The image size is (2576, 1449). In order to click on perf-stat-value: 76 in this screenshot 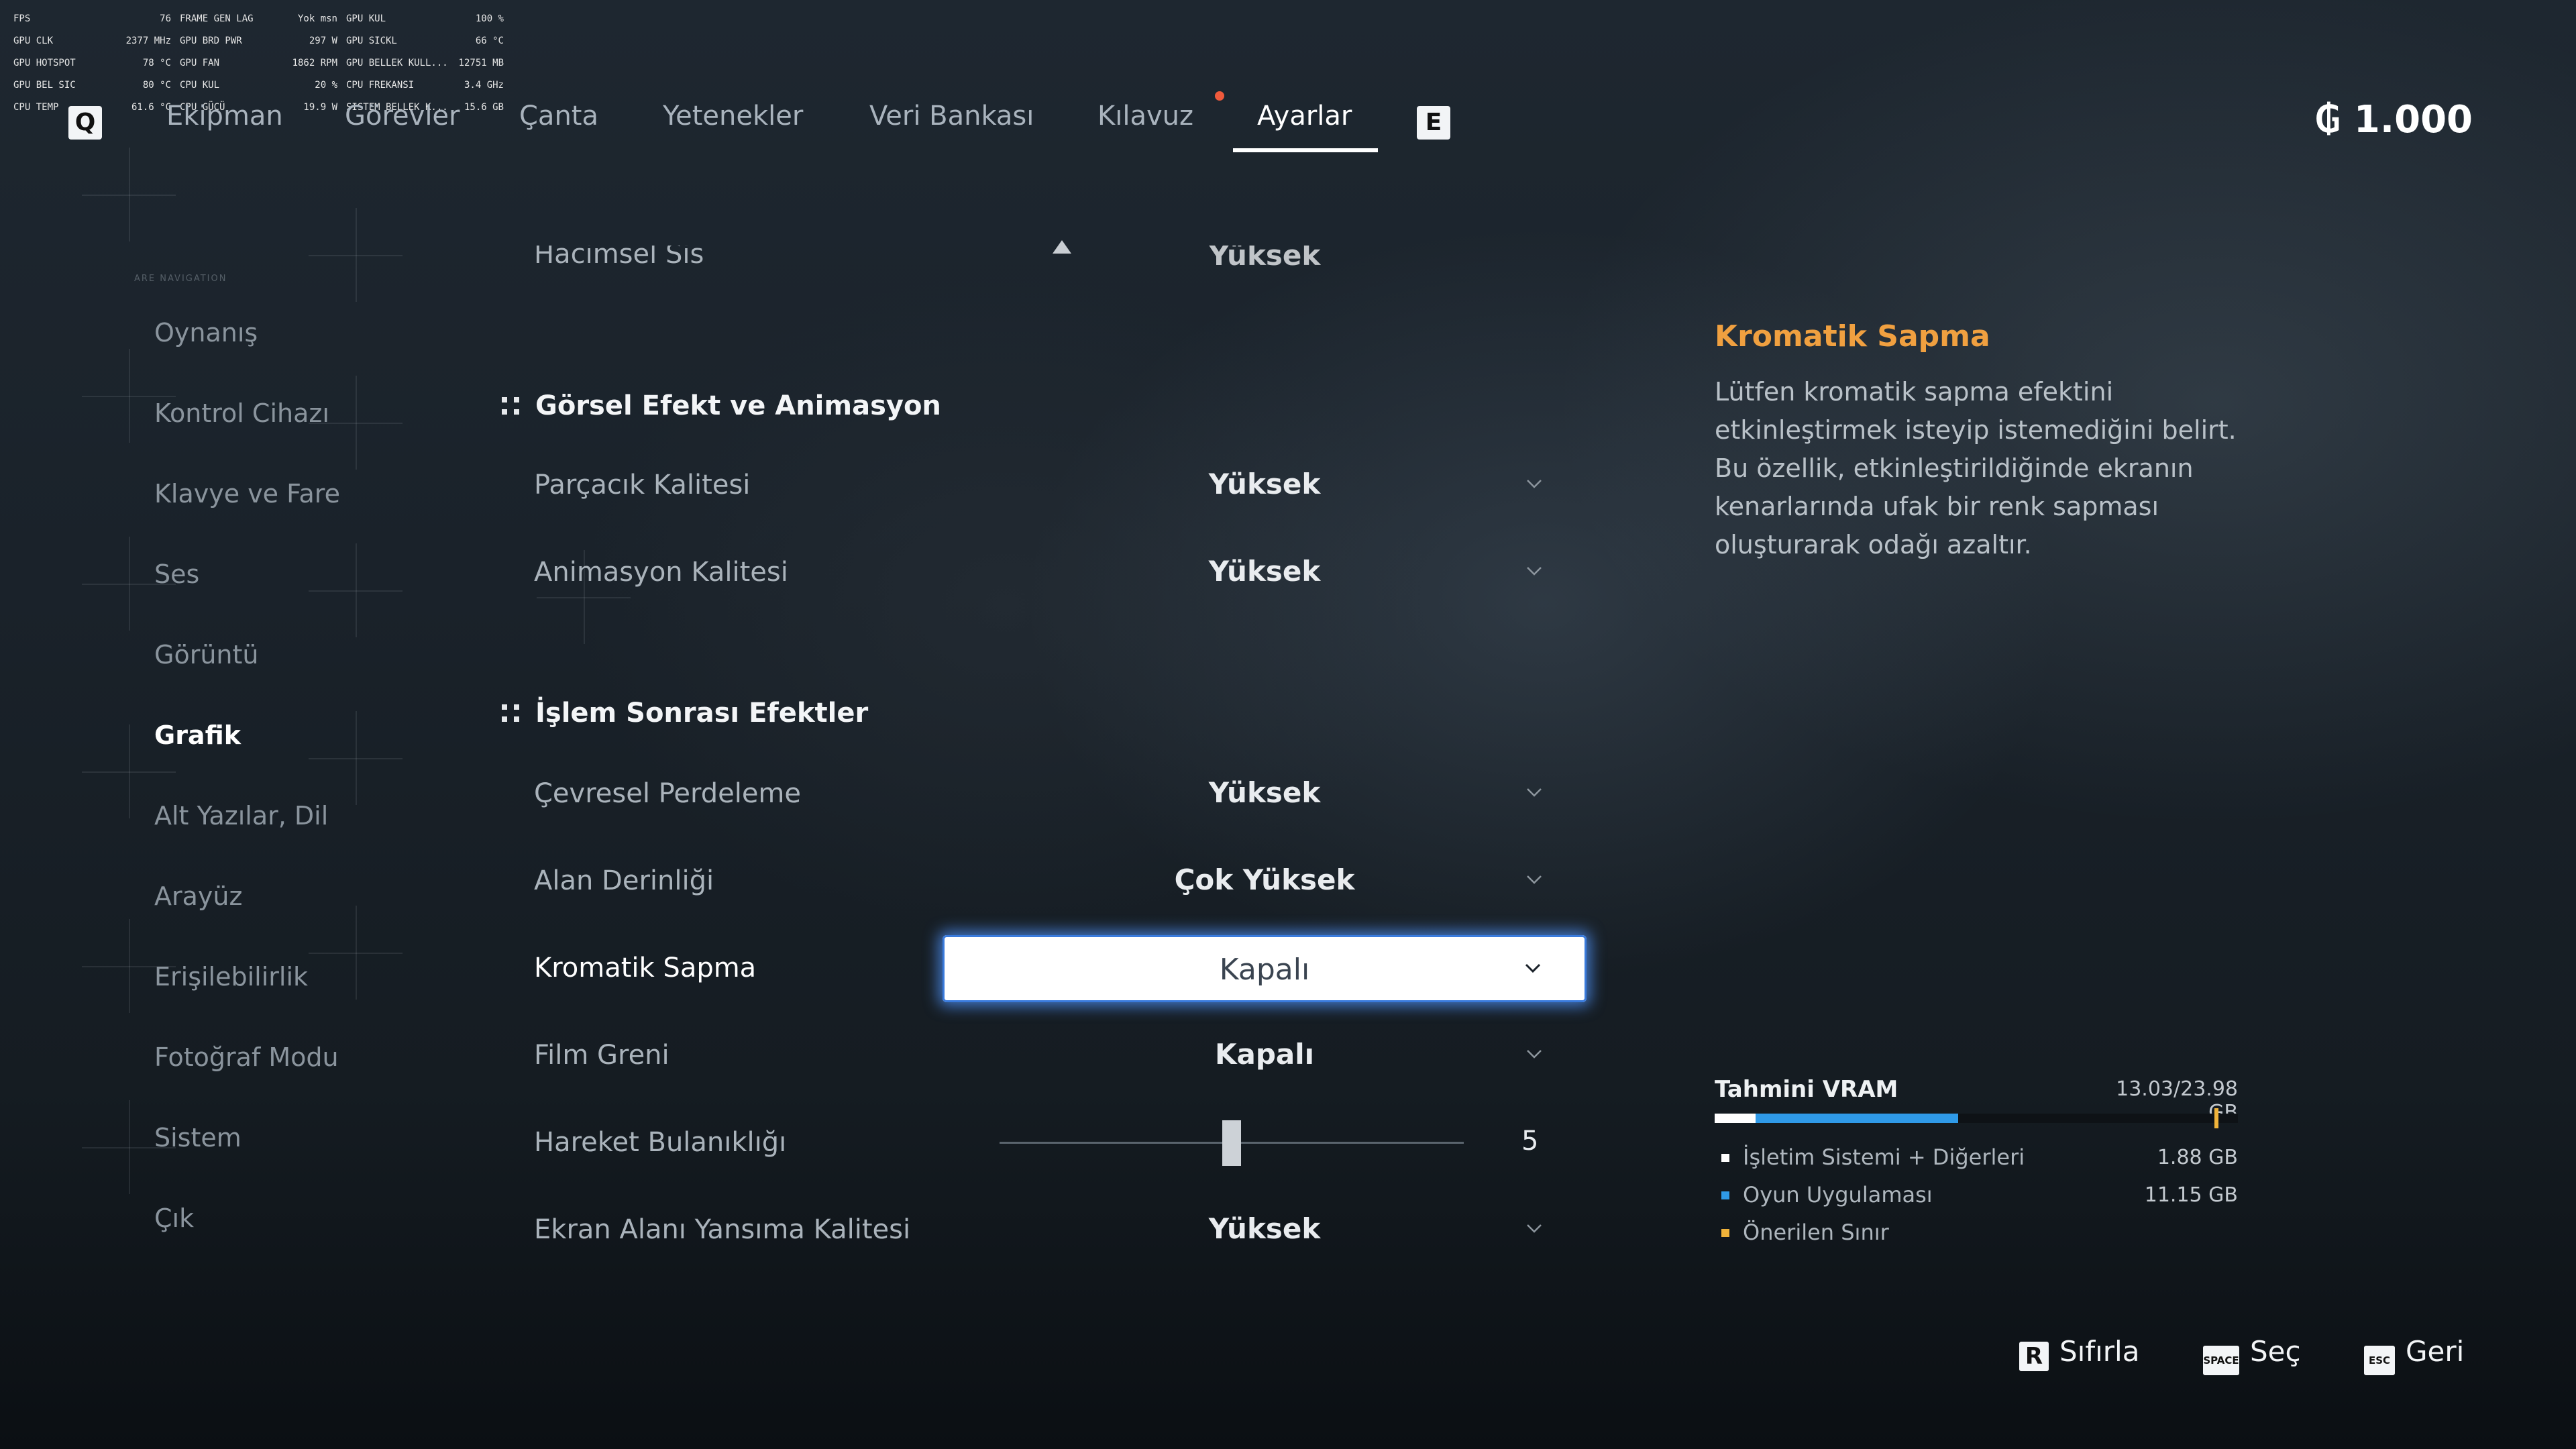, I will do `click(165, 18)`.